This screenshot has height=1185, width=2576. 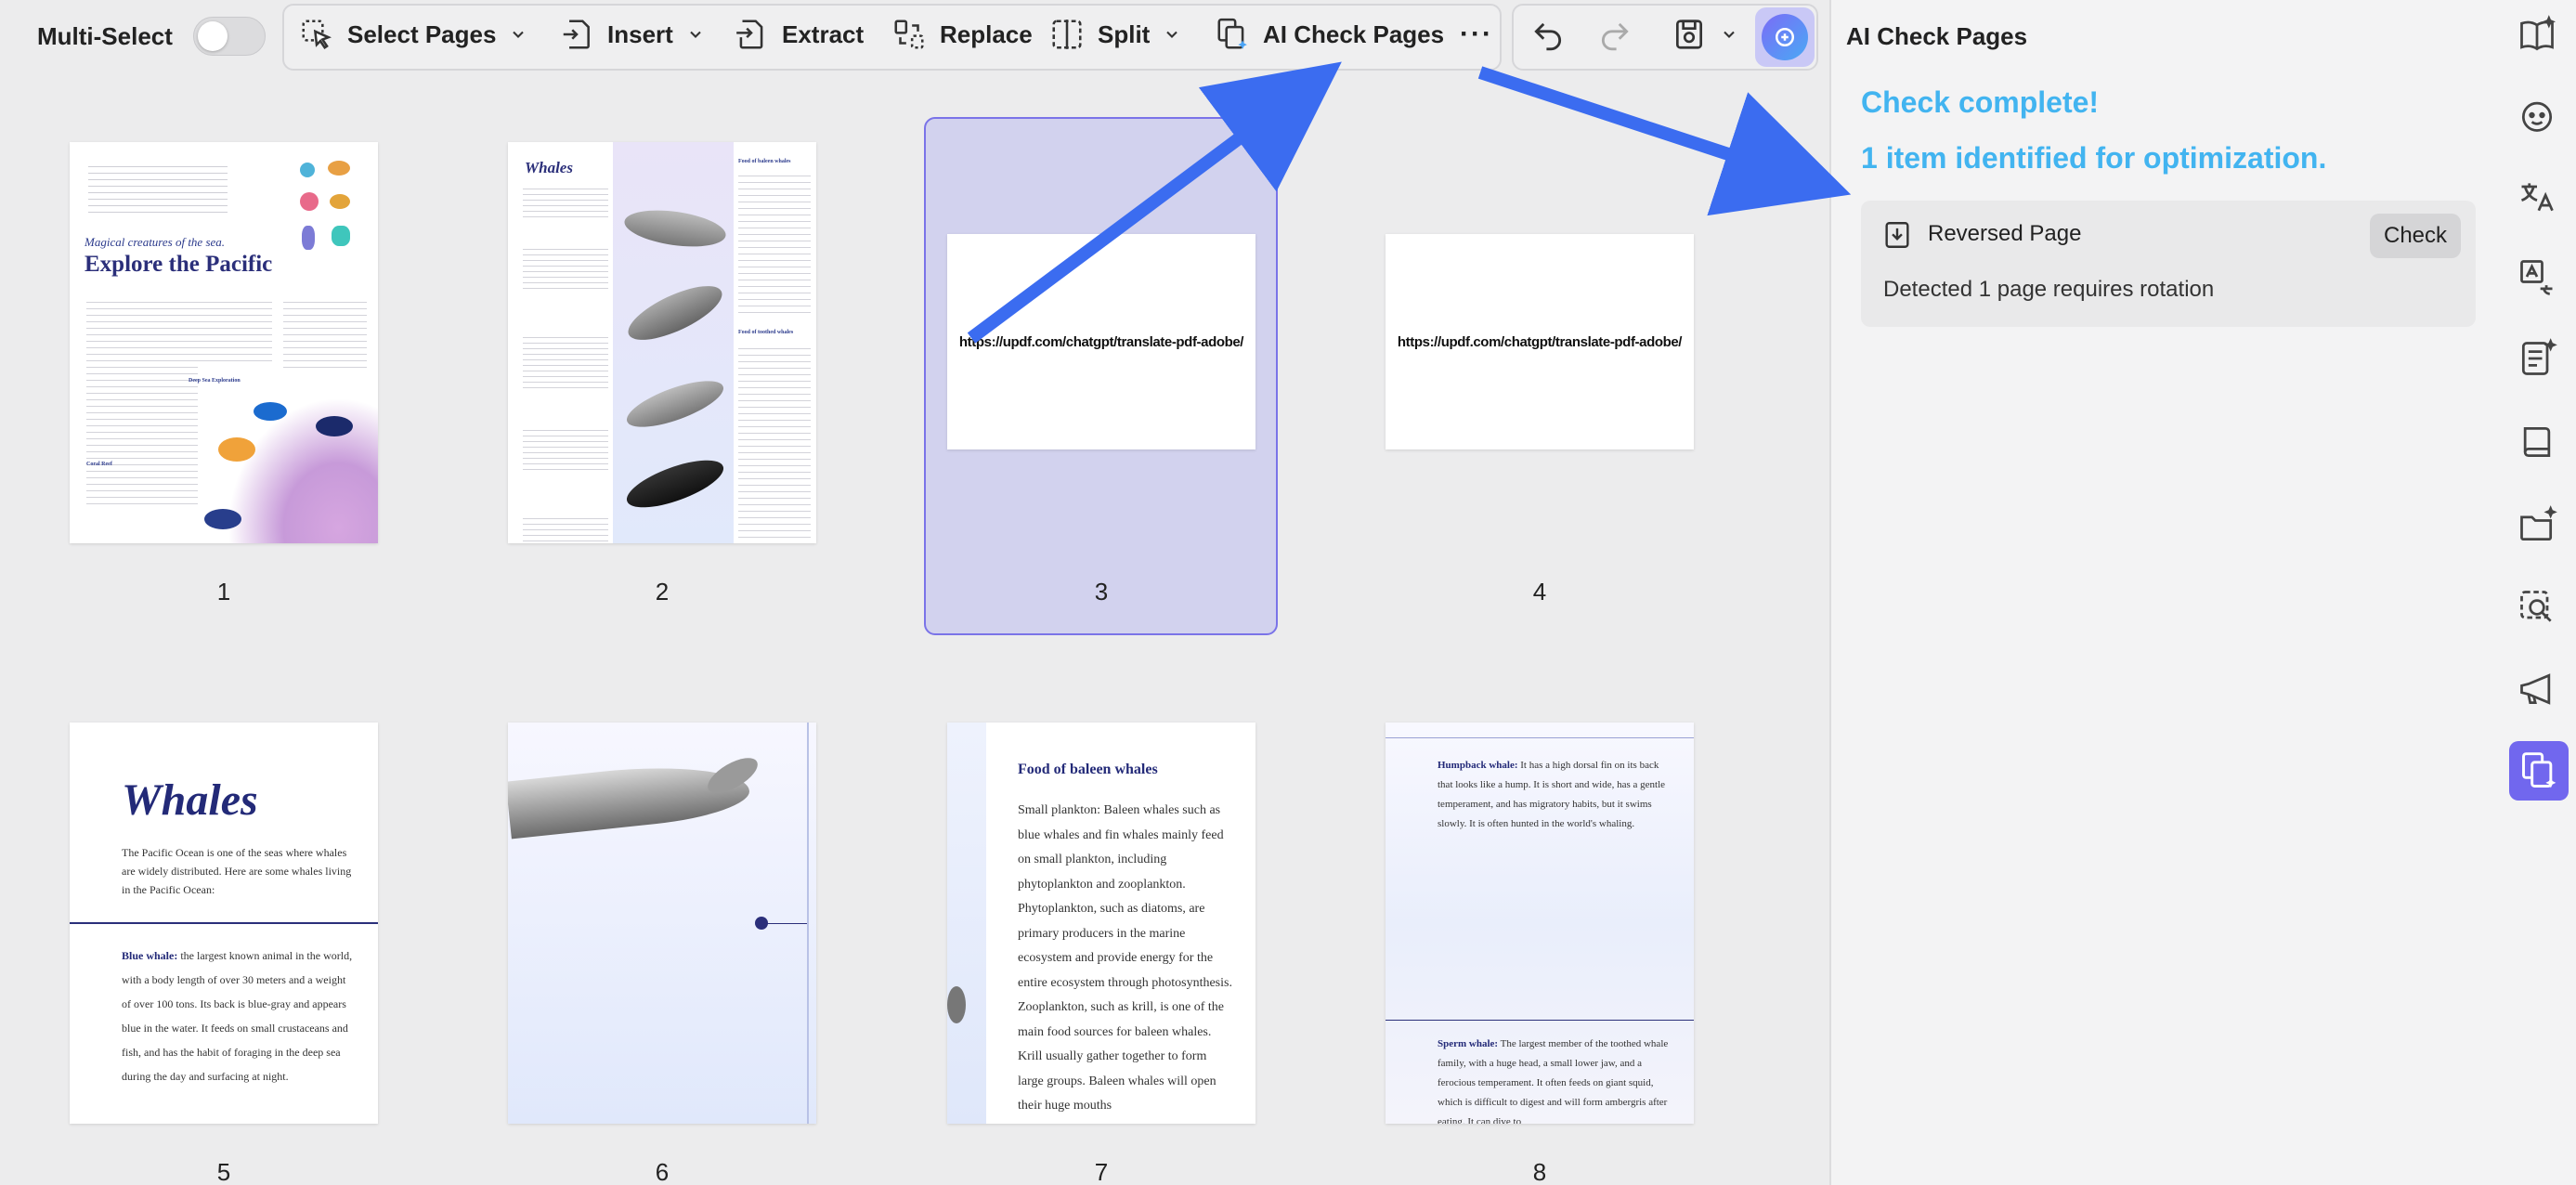 What do you see at coordinates (986, 34) in the screenshot?
I see `replace-label: Replace` at bounding box center [986, 34].